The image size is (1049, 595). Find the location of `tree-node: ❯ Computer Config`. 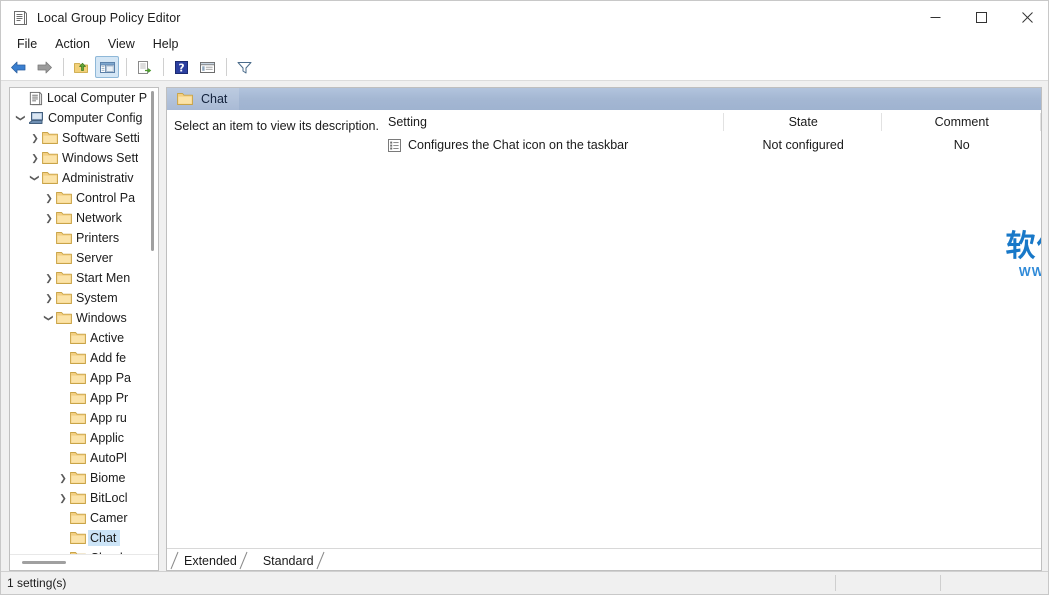

tree-node: ❯ Computer Config is located at coordinates (79, 118).